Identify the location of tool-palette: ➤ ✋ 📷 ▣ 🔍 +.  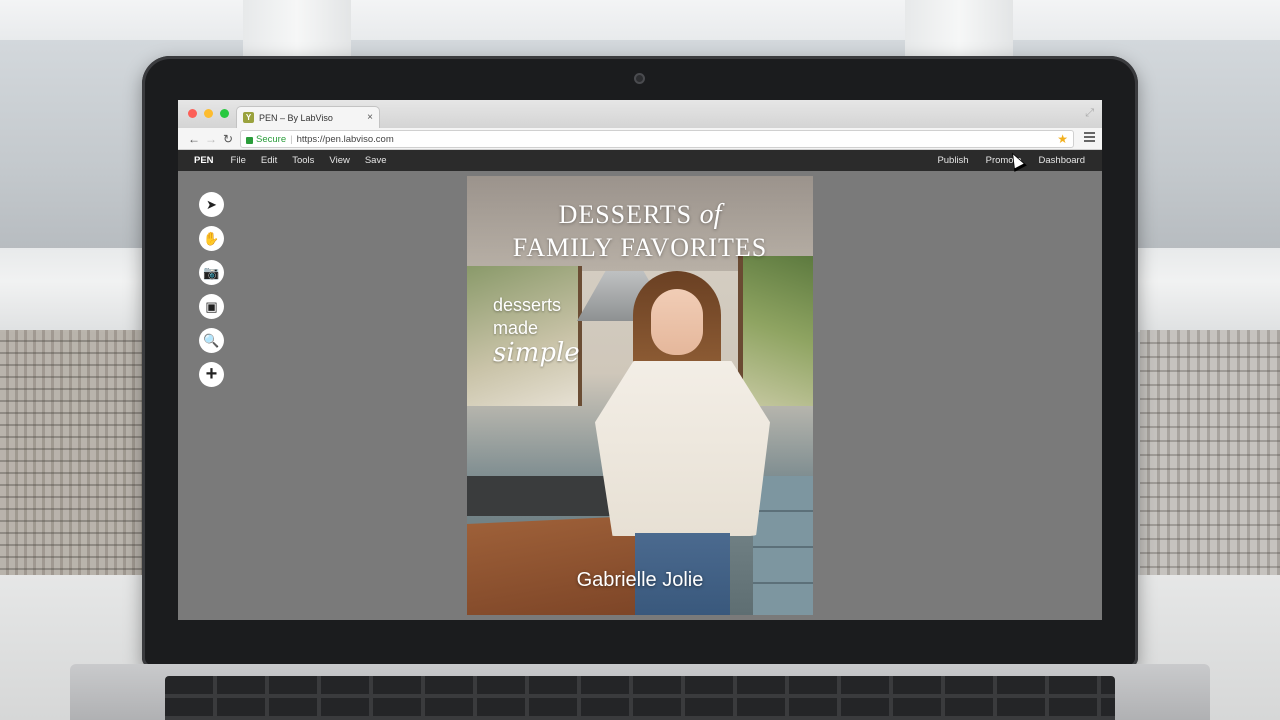
(212, 294).